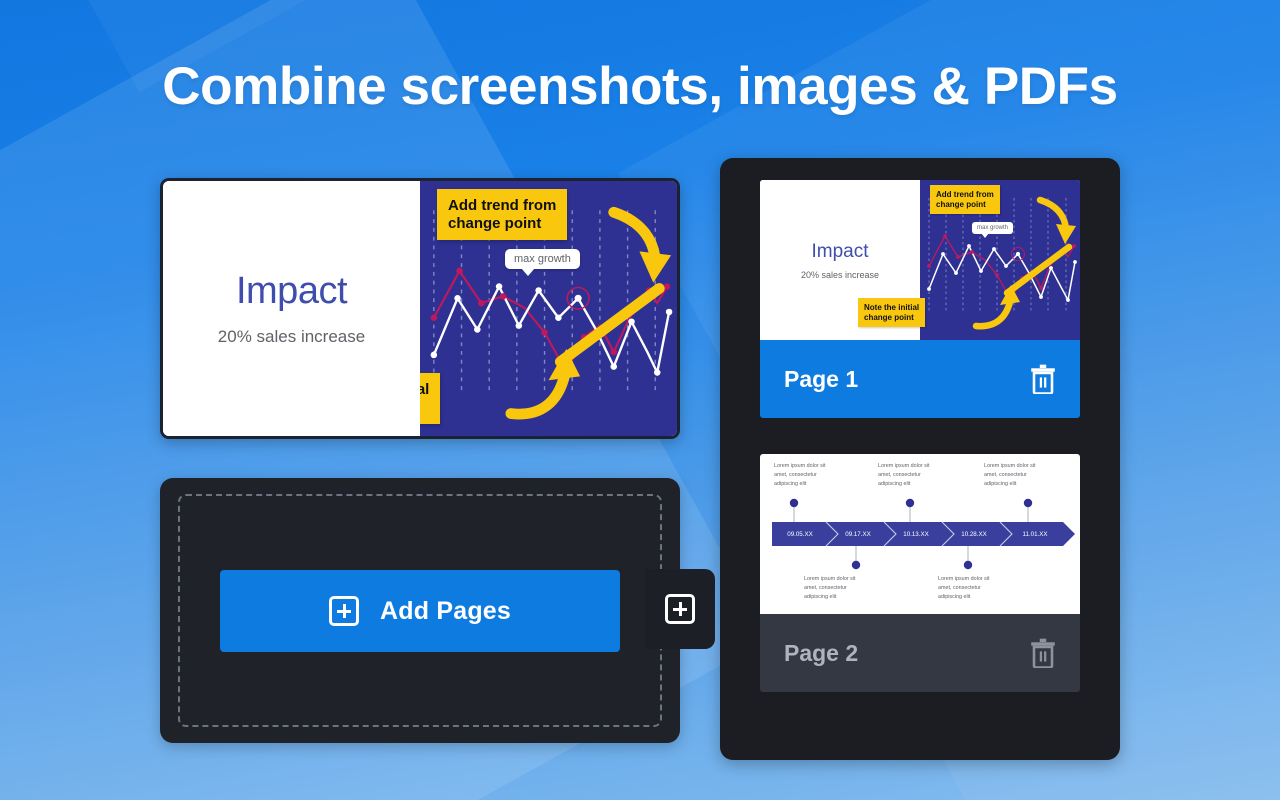 The height and width of the screenshot is (800, 1280). I want to click on slide-subtitle: 20% sales increase, so click(291, 336).